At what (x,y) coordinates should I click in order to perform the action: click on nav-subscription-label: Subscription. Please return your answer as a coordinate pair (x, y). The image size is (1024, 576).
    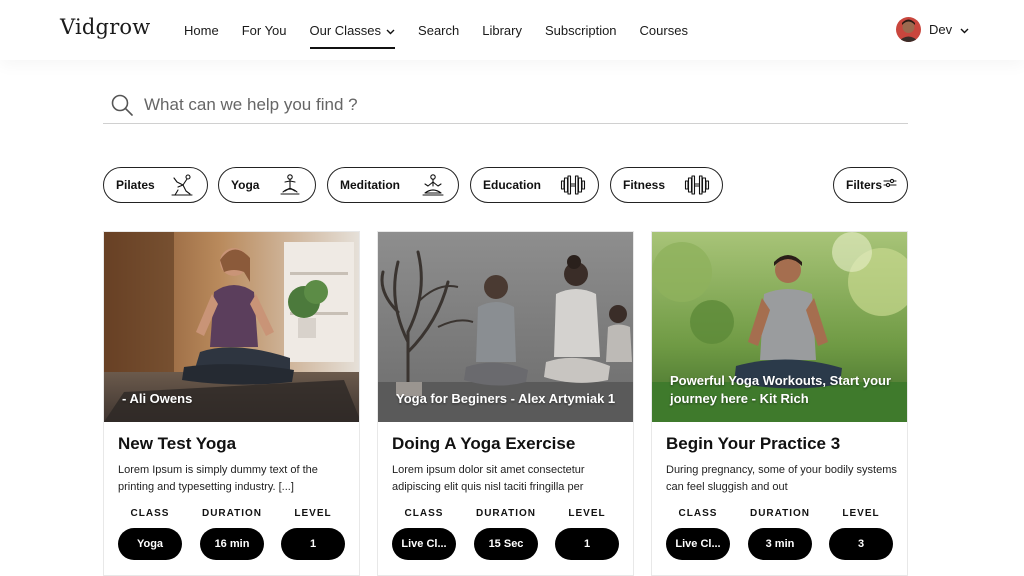
    Looking at the image, I should click on (581, 30).